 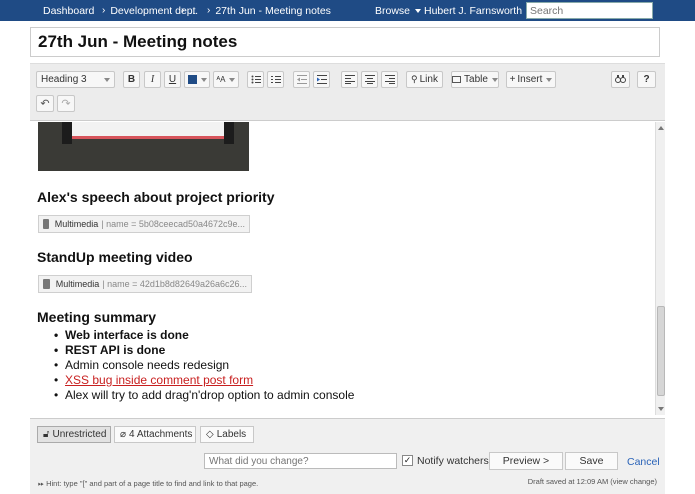 I want to click on macro-label: Multimedia, so click(x=76, y=224).